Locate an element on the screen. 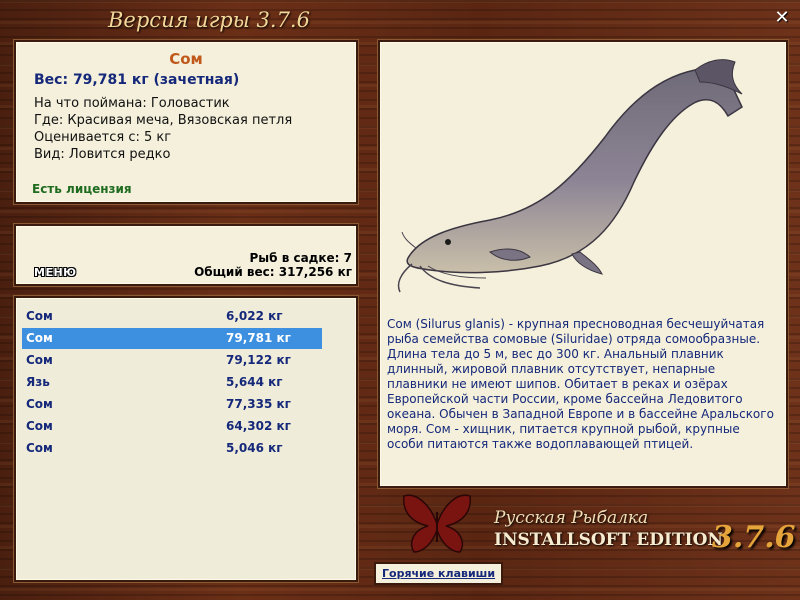  close-button: ✕ is located at coordinates (782, 18).